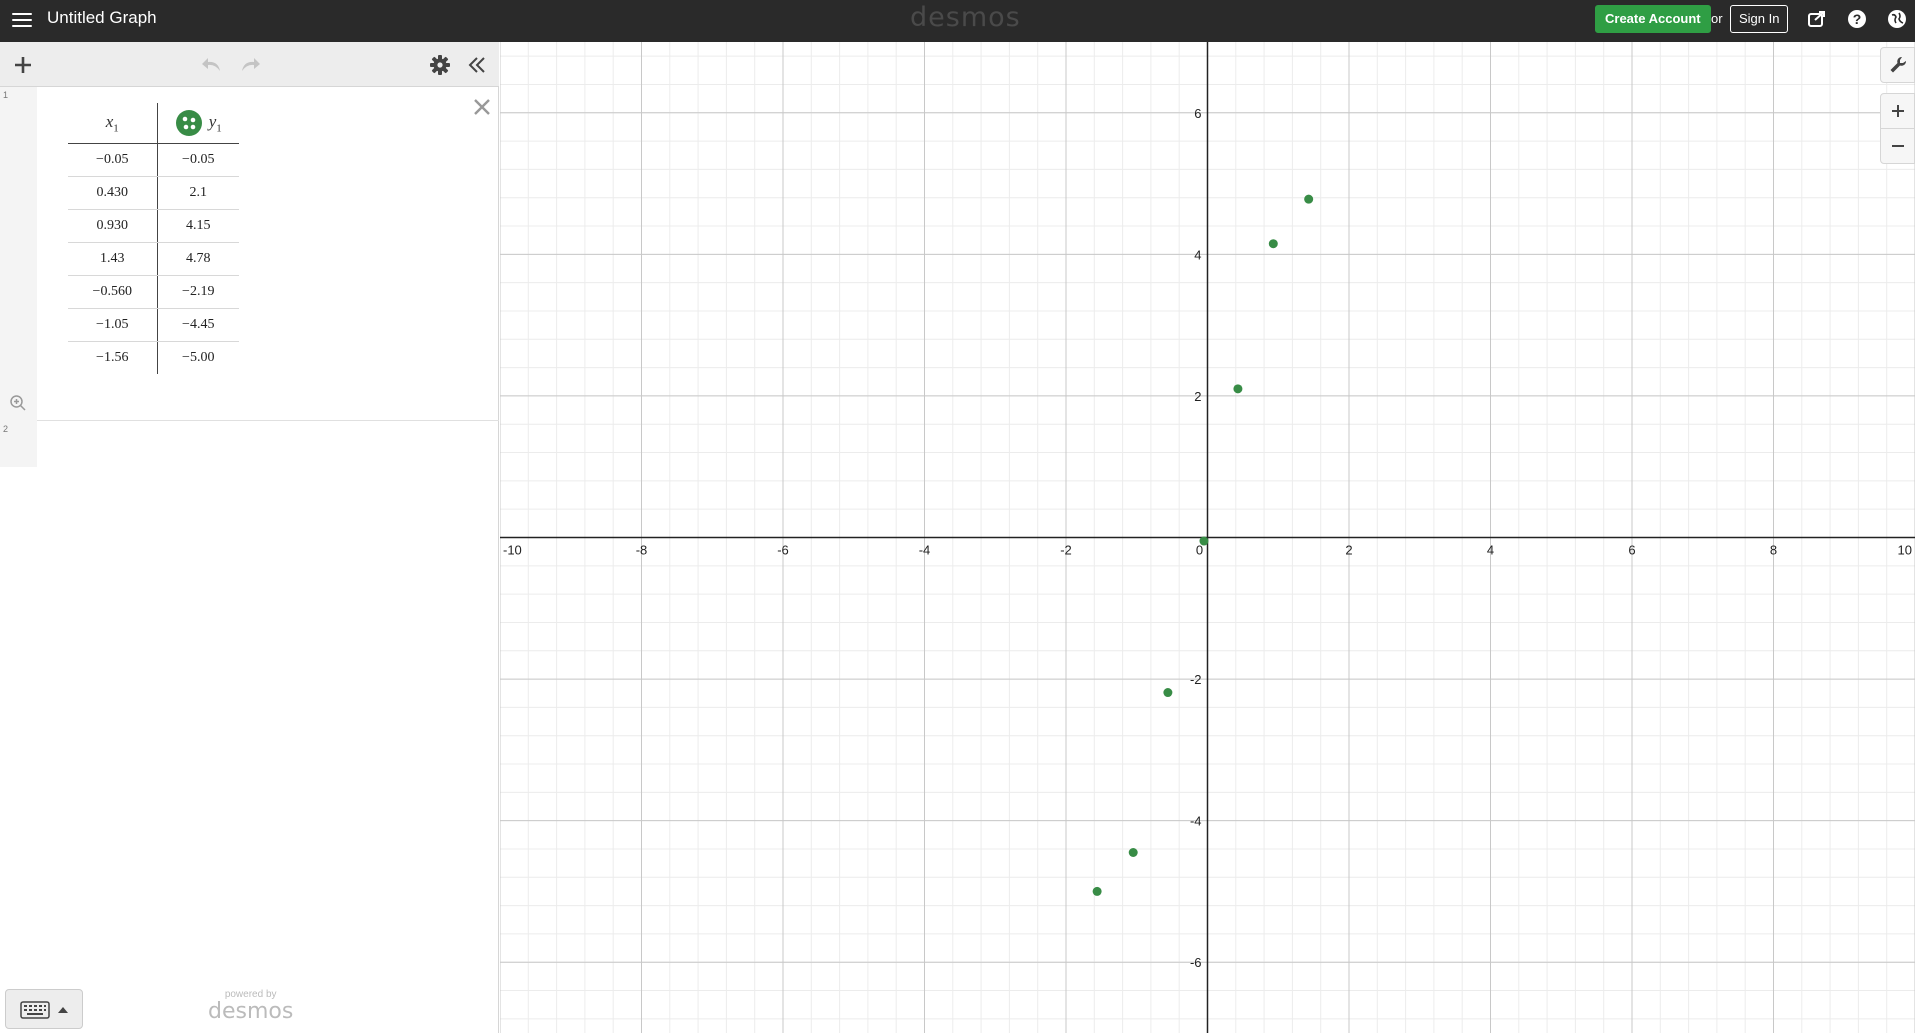 The image size is (1915, 1033). I want to click on y-tick-label: 2, so click(1197, 396).